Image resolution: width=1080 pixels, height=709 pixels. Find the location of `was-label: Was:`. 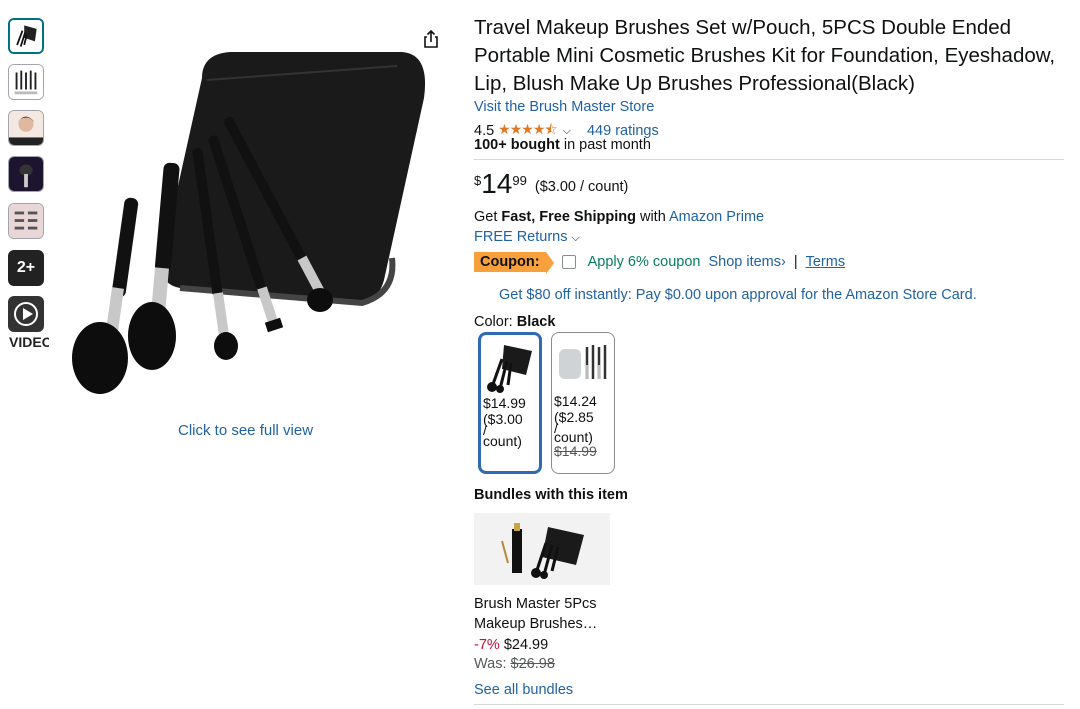

was-label: Was: is located at coordinates (492, 664).